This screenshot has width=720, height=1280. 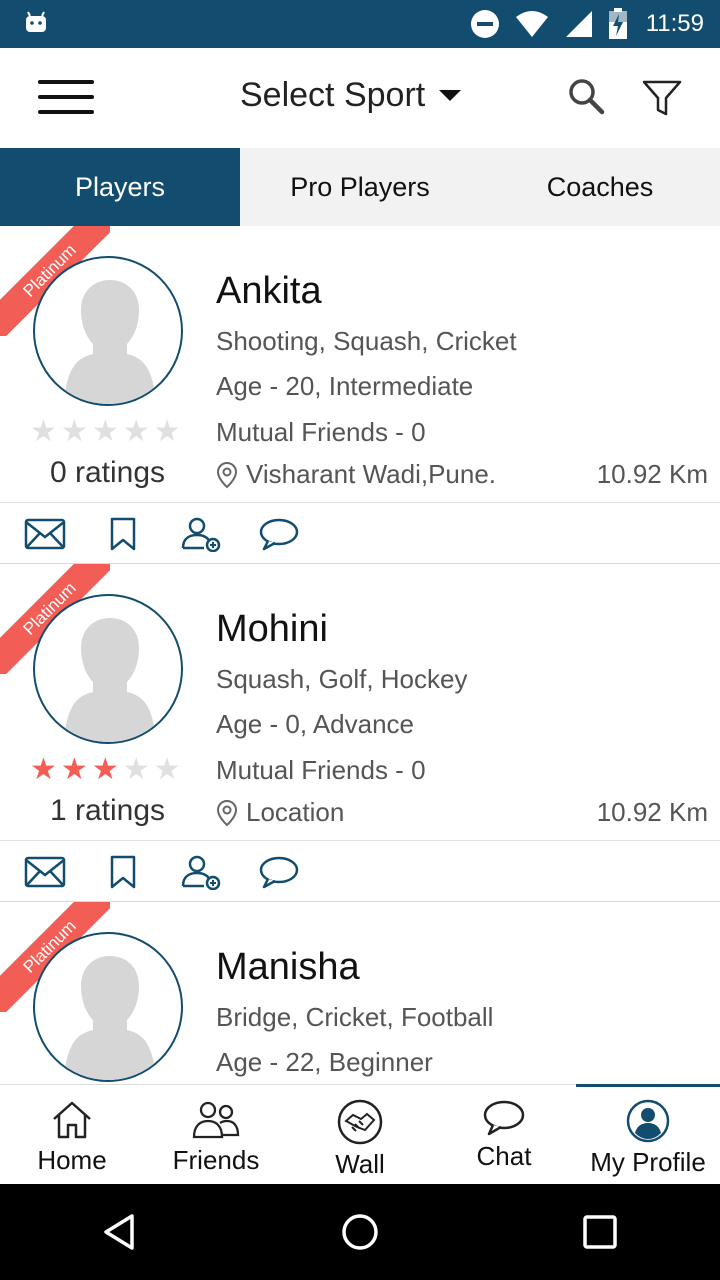 I want to click on back-triangle-icon, so click(x=119, y=1232).